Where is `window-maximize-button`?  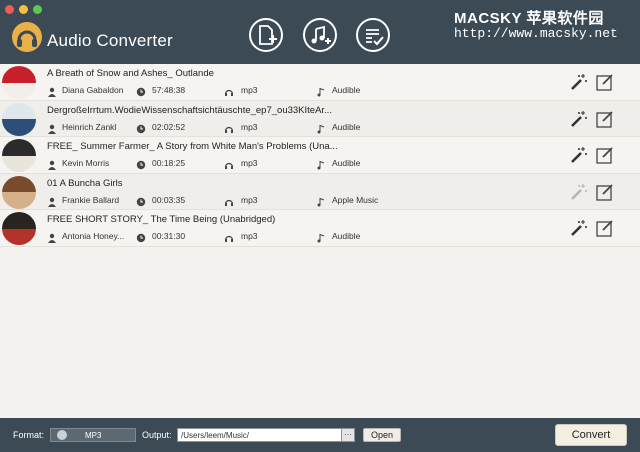
window-maximize-button is located at coordinates (37, 9).